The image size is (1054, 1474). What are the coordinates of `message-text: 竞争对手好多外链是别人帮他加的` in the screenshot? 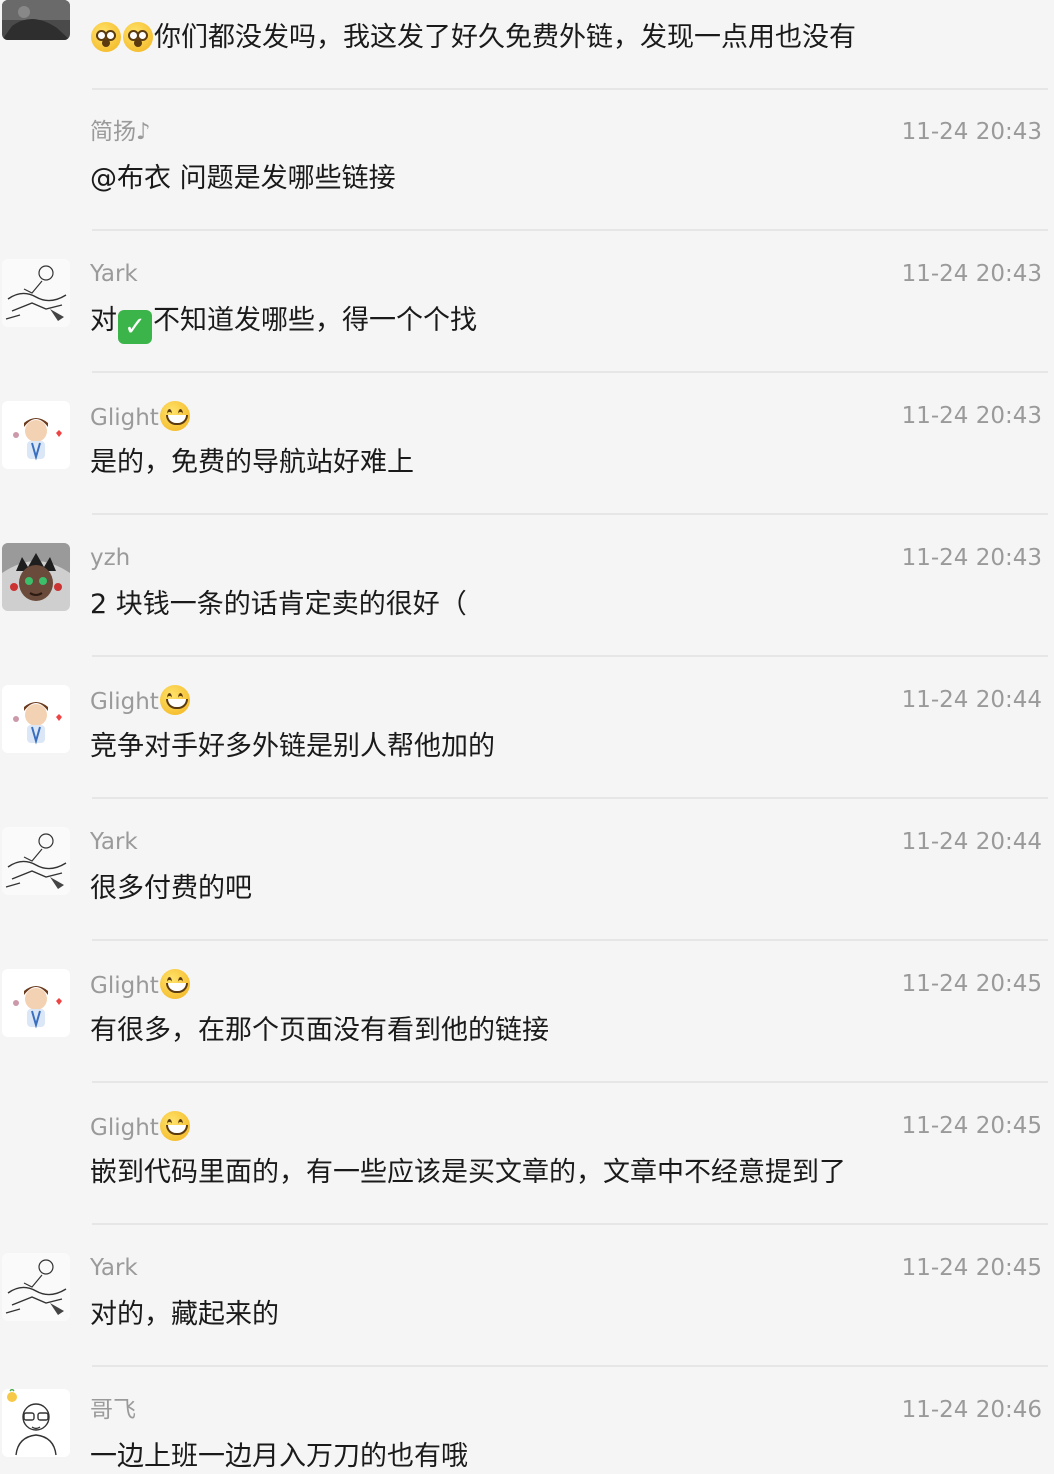 It's located at (292, 746).